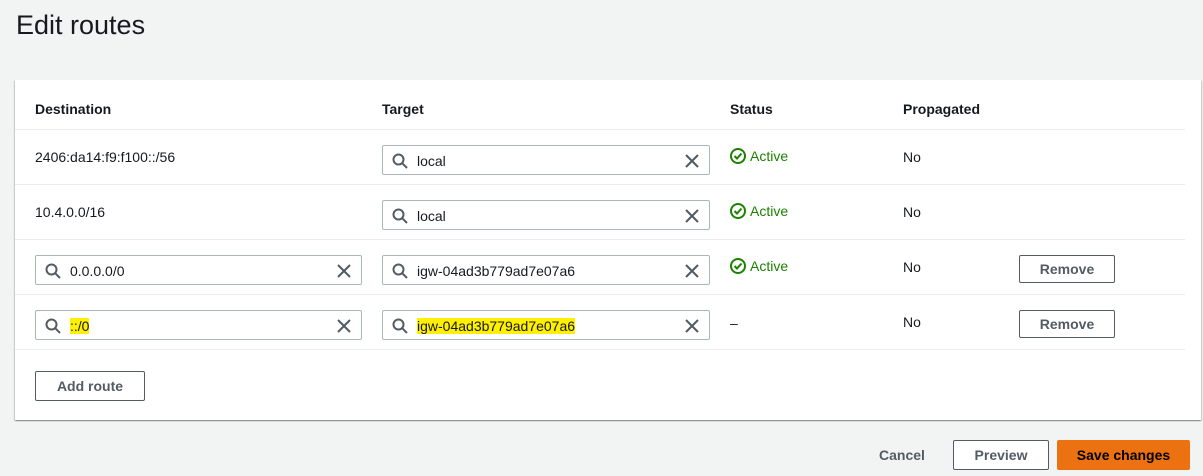 The height and width of the screenshot is (476, 1203). Describe the element at coordinates (734, 323) in the screenshot. I see `status-text: –` at that location.